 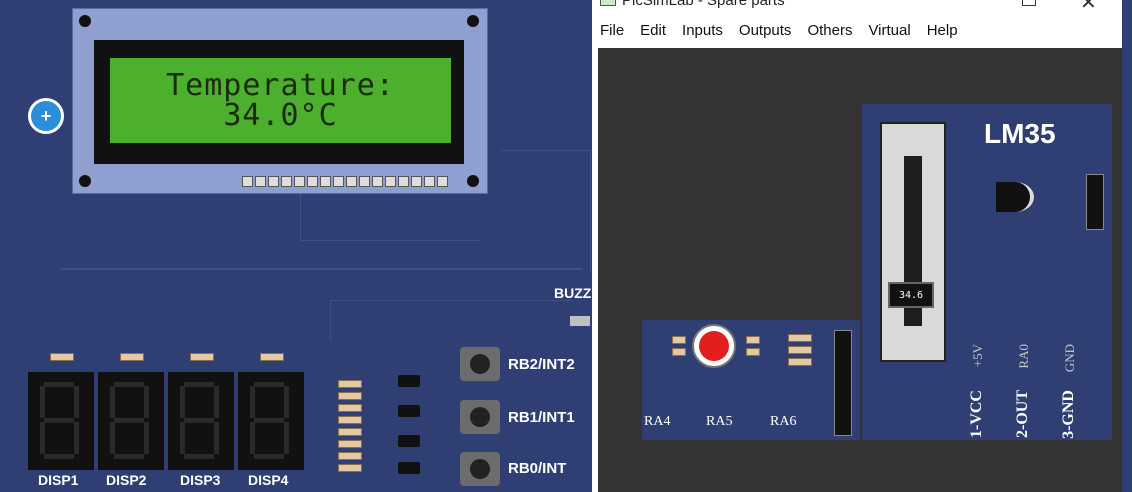 What do you see at coordinates (702, 31) in the screenshot?
I see `menu-inputs: Inputs` at bounding box center [702, 31].